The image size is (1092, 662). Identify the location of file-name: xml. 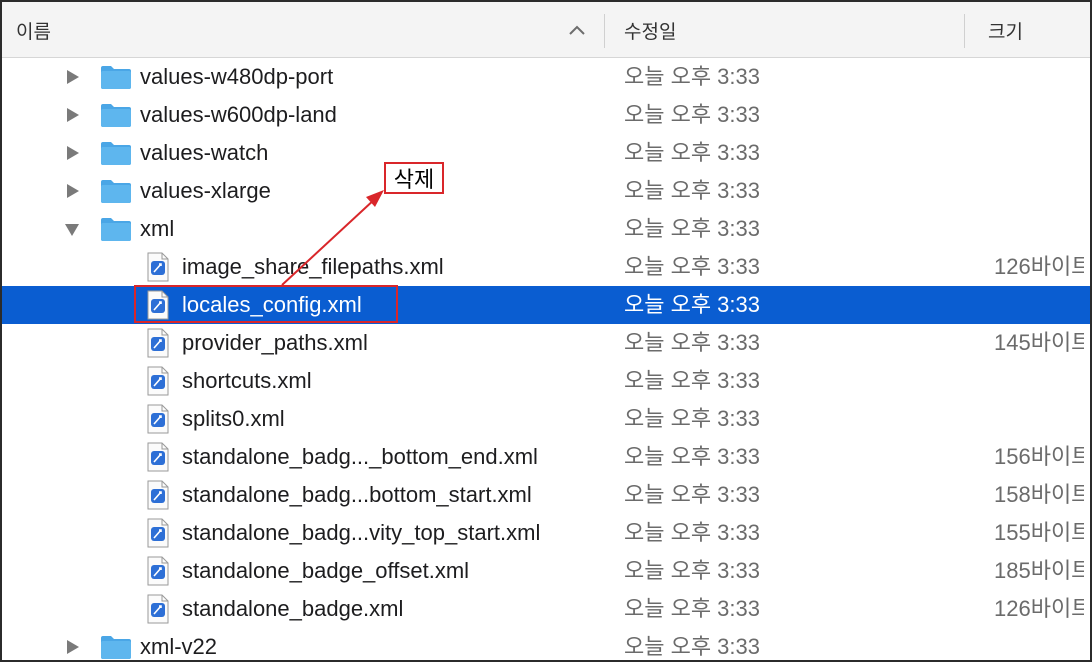
(157, 228).